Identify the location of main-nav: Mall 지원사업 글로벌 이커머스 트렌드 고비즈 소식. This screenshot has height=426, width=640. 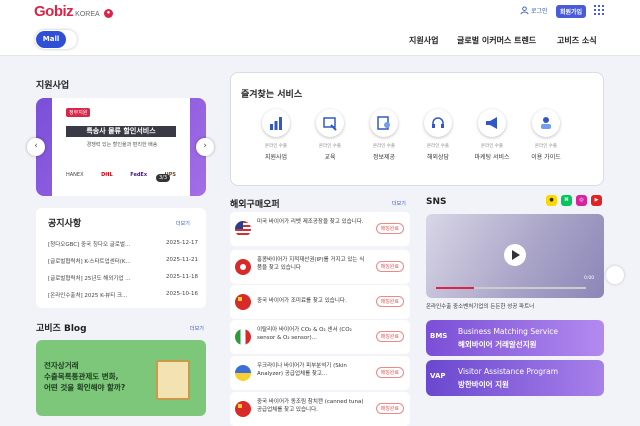
(320, 40).